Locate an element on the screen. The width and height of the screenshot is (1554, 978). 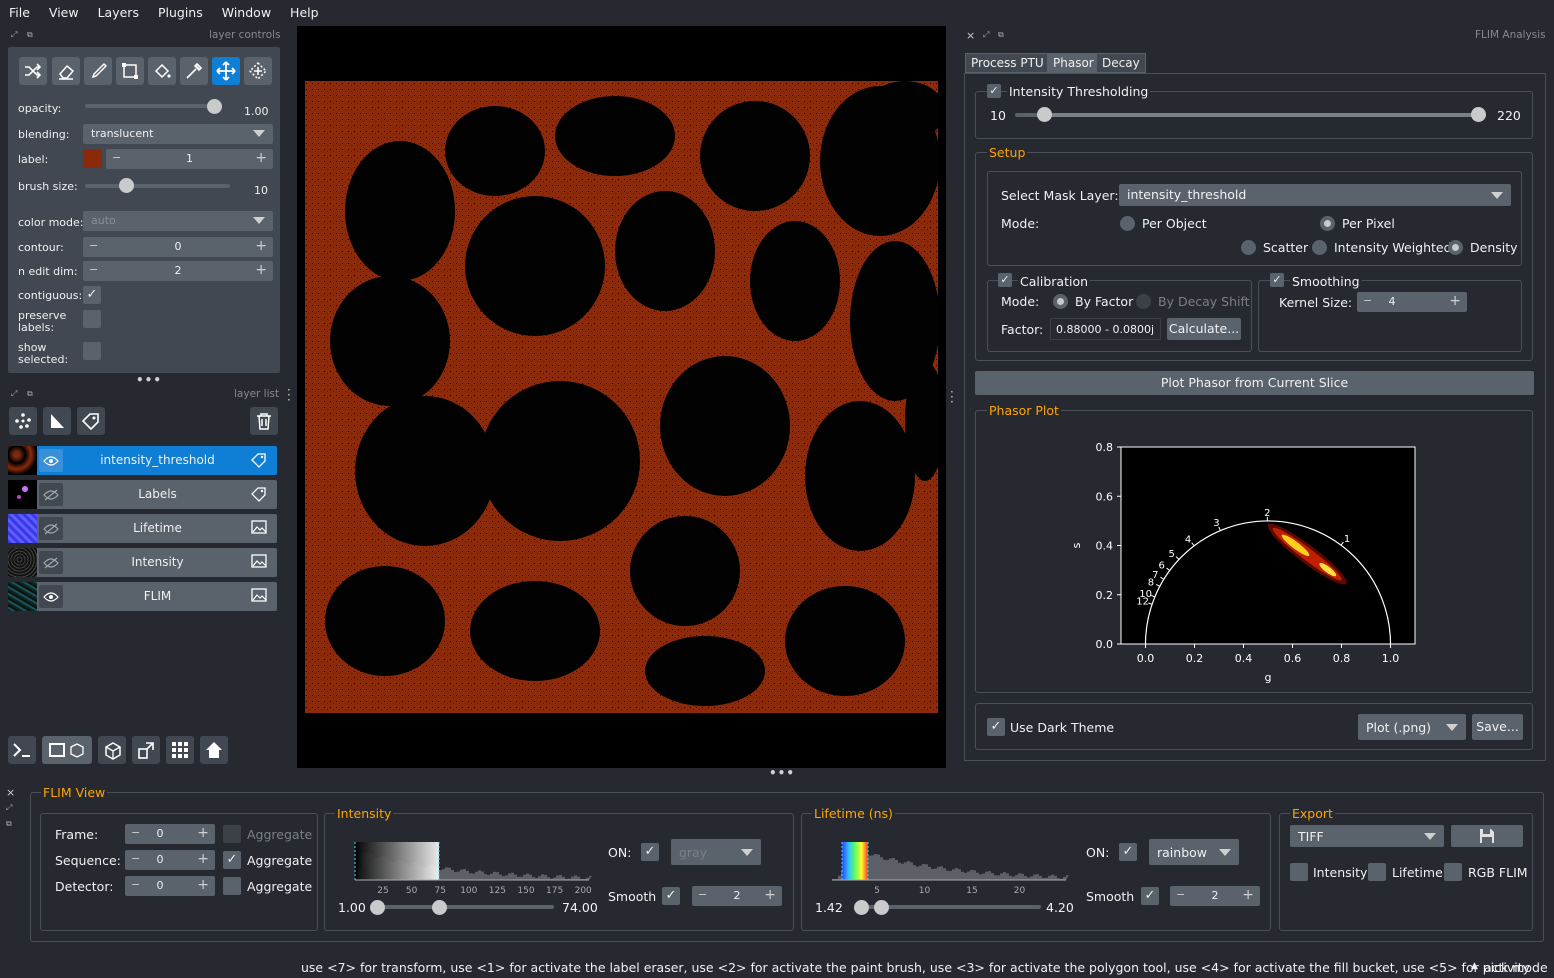
frame-spinbox: −0 + is located at coordinates (170, 834).